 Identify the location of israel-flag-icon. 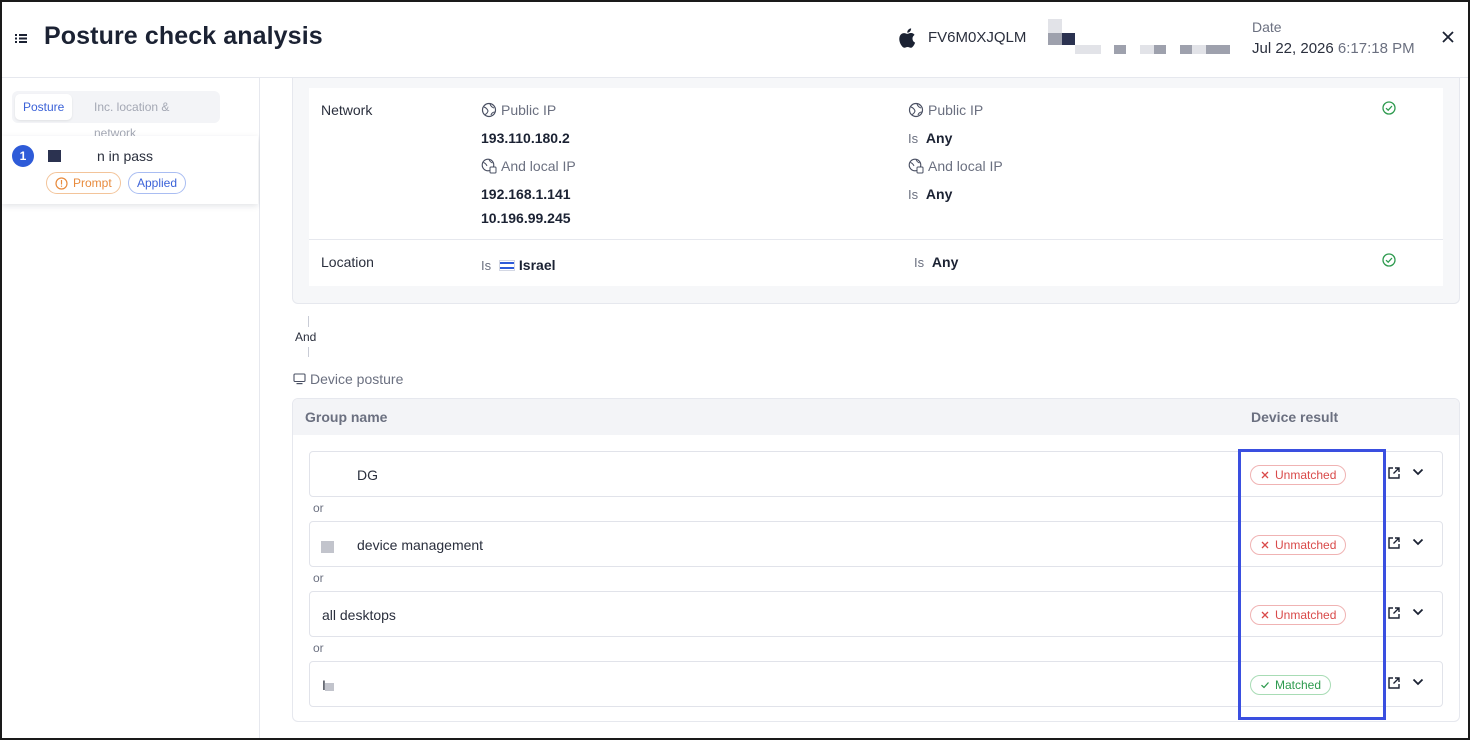
(506, 265).